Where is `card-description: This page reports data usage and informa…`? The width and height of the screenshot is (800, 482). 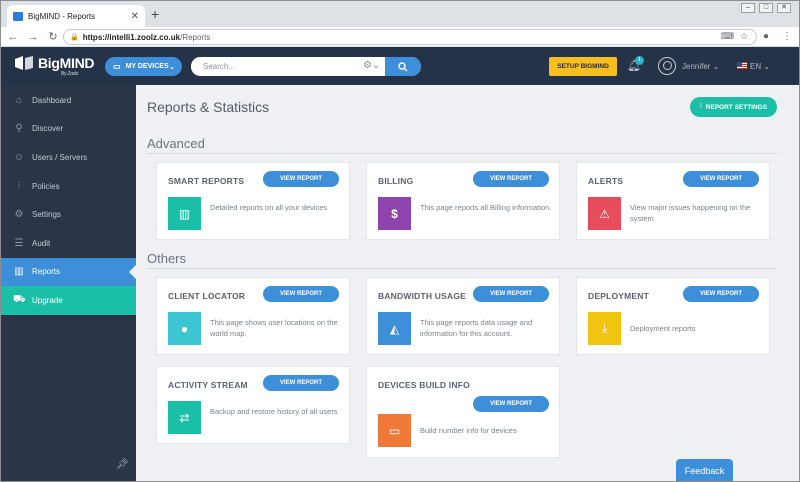
card-description: This page reports data usage and informa… is located at coordinates (476, 328).